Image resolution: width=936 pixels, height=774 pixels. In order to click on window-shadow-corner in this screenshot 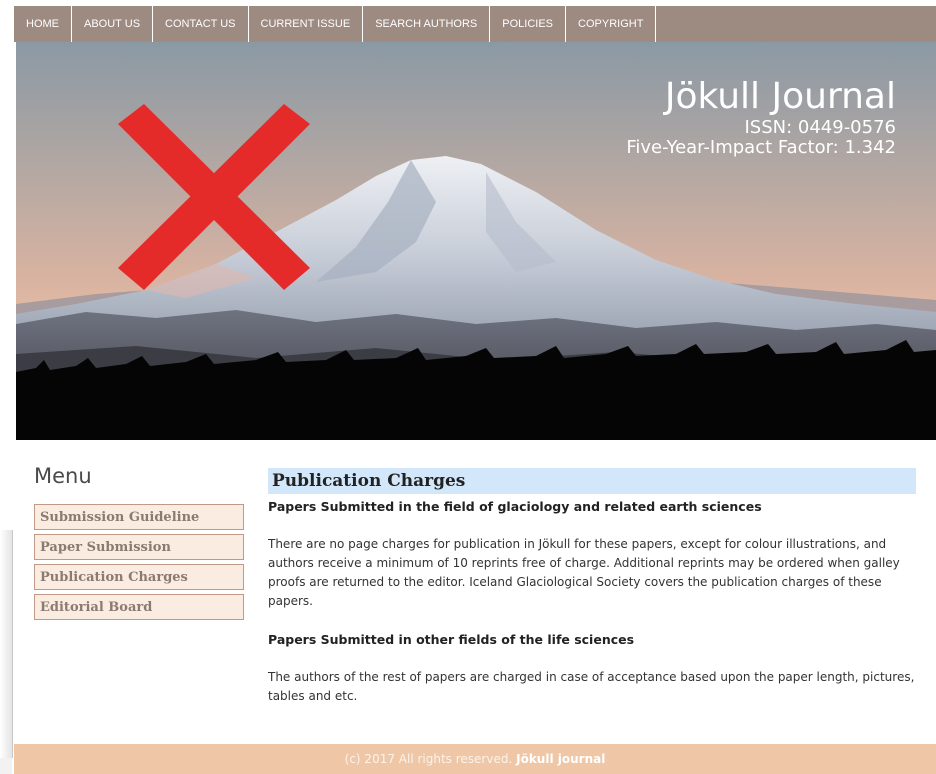, I will do `click(6, 766)`.